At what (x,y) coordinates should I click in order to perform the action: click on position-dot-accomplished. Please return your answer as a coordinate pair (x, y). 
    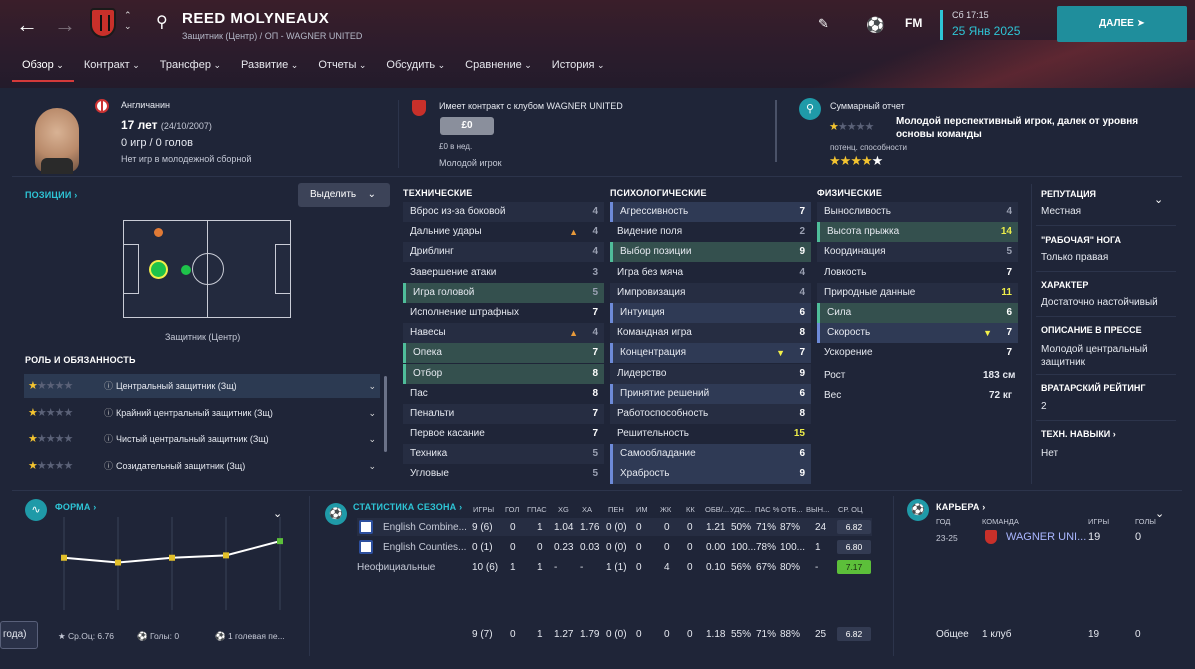
    Looking at the image, I should click on (186, 270).